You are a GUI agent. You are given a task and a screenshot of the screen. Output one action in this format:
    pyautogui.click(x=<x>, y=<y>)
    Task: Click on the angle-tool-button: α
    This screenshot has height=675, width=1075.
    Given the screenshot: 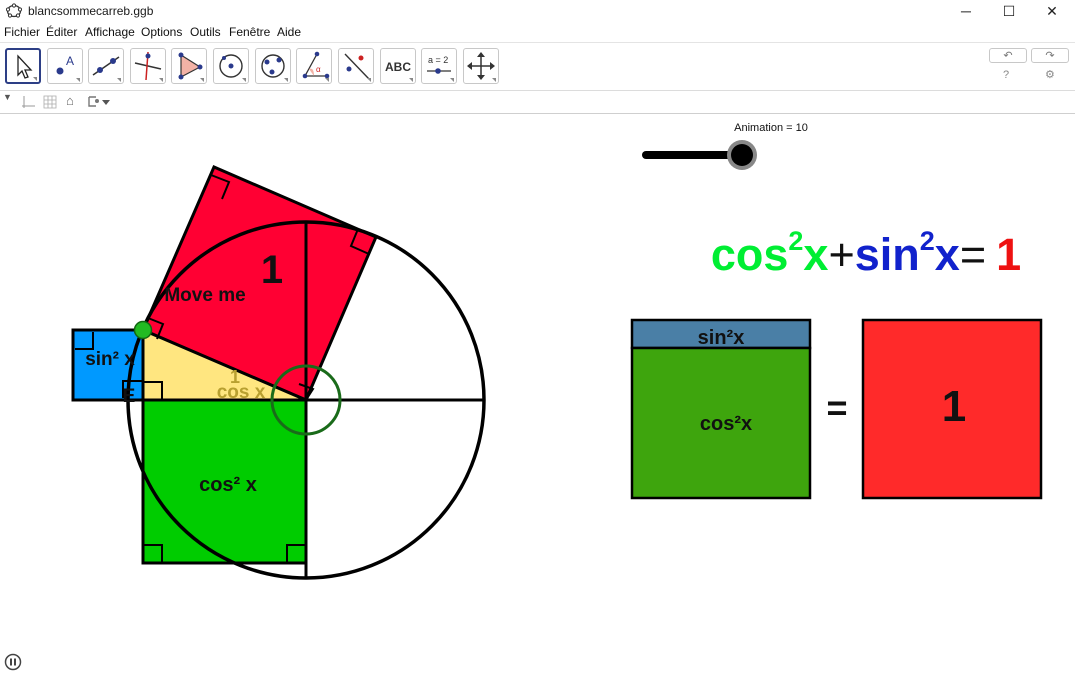 What is the action you would take?
    pyautogui.click(x=314, y=66)
    